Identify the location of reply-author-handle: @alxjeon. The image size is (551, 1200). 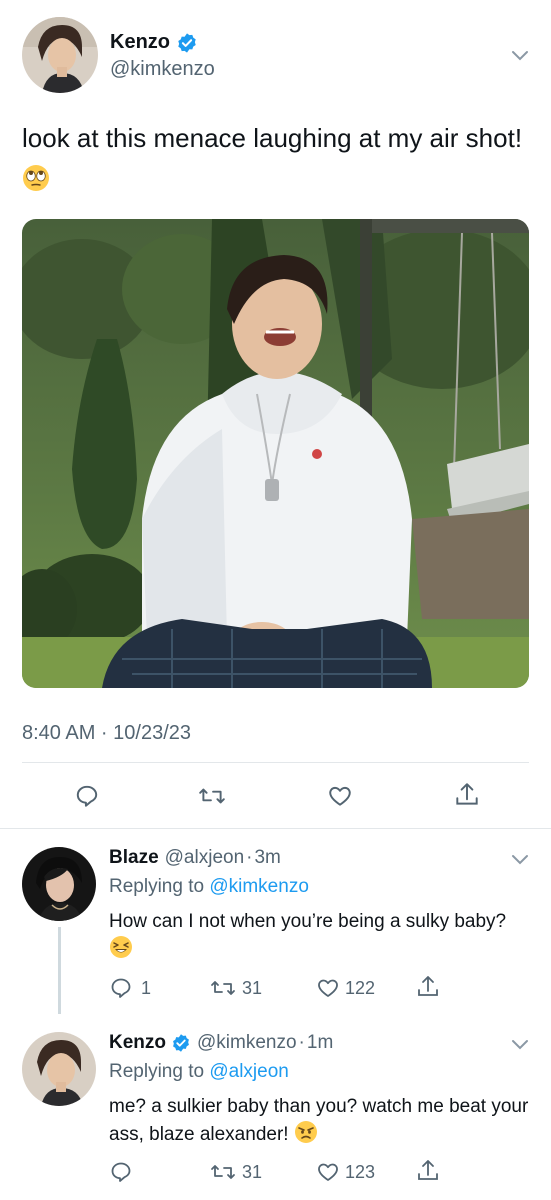
(205, 858).